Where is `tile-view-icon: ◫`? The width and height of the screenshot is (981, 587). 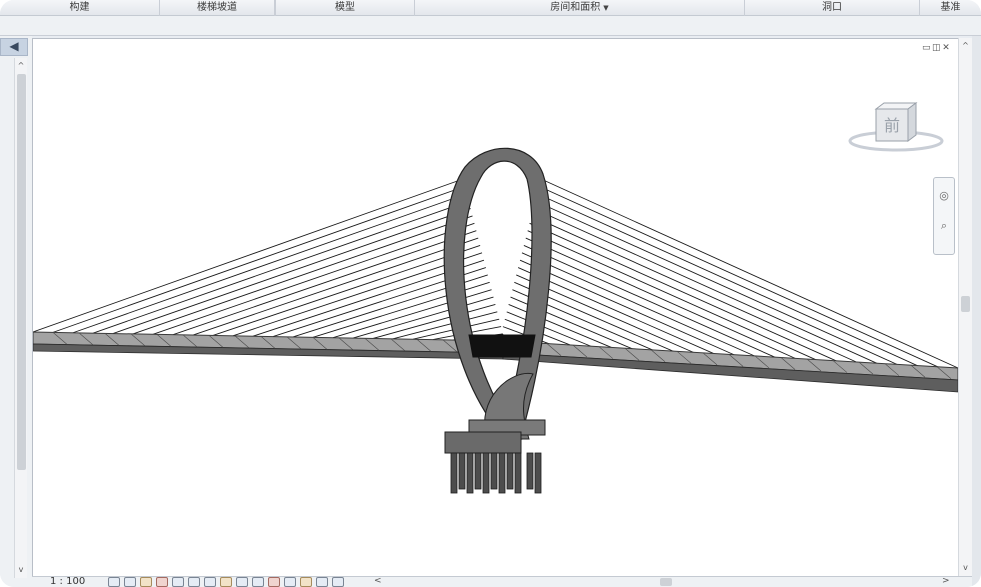 tile-view-icon: ◫ is located at coordinates (937, 48).